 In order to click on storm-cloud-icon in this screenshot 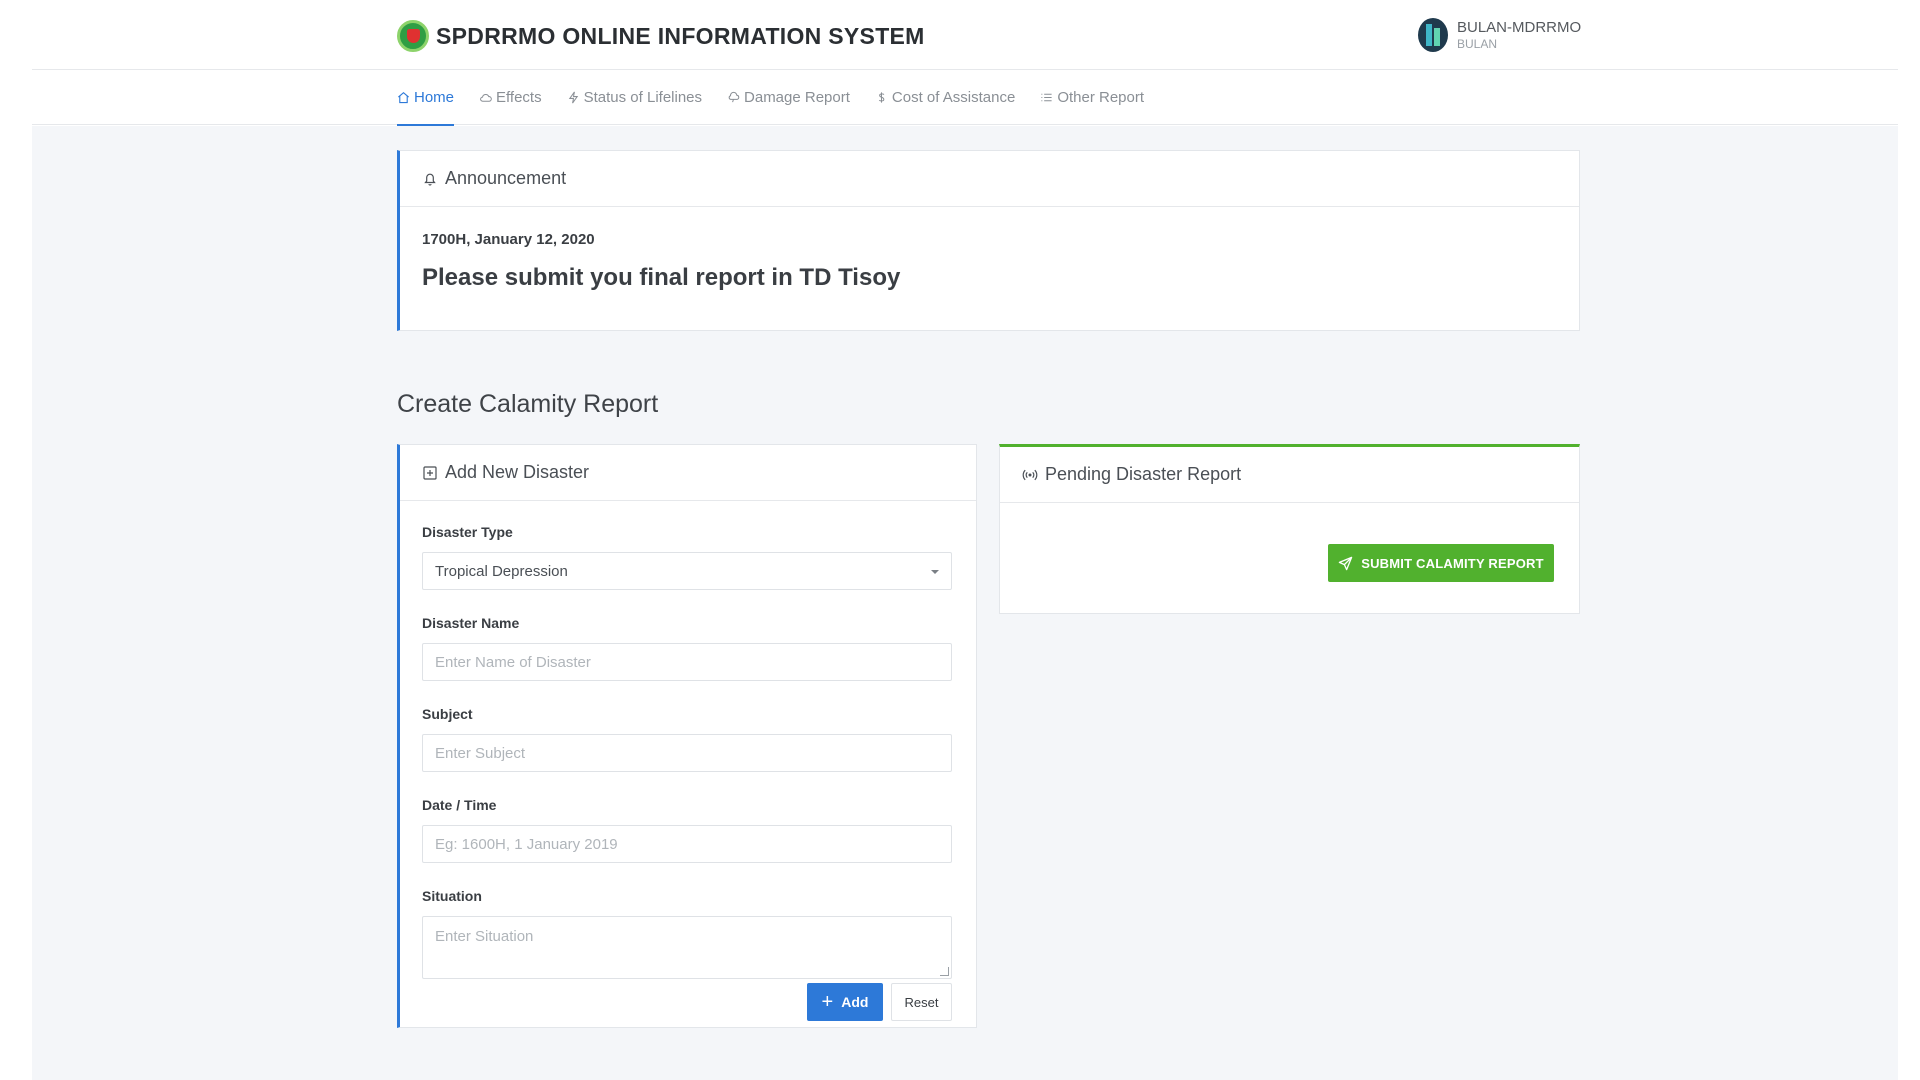, I will do `click(734, 97)`.